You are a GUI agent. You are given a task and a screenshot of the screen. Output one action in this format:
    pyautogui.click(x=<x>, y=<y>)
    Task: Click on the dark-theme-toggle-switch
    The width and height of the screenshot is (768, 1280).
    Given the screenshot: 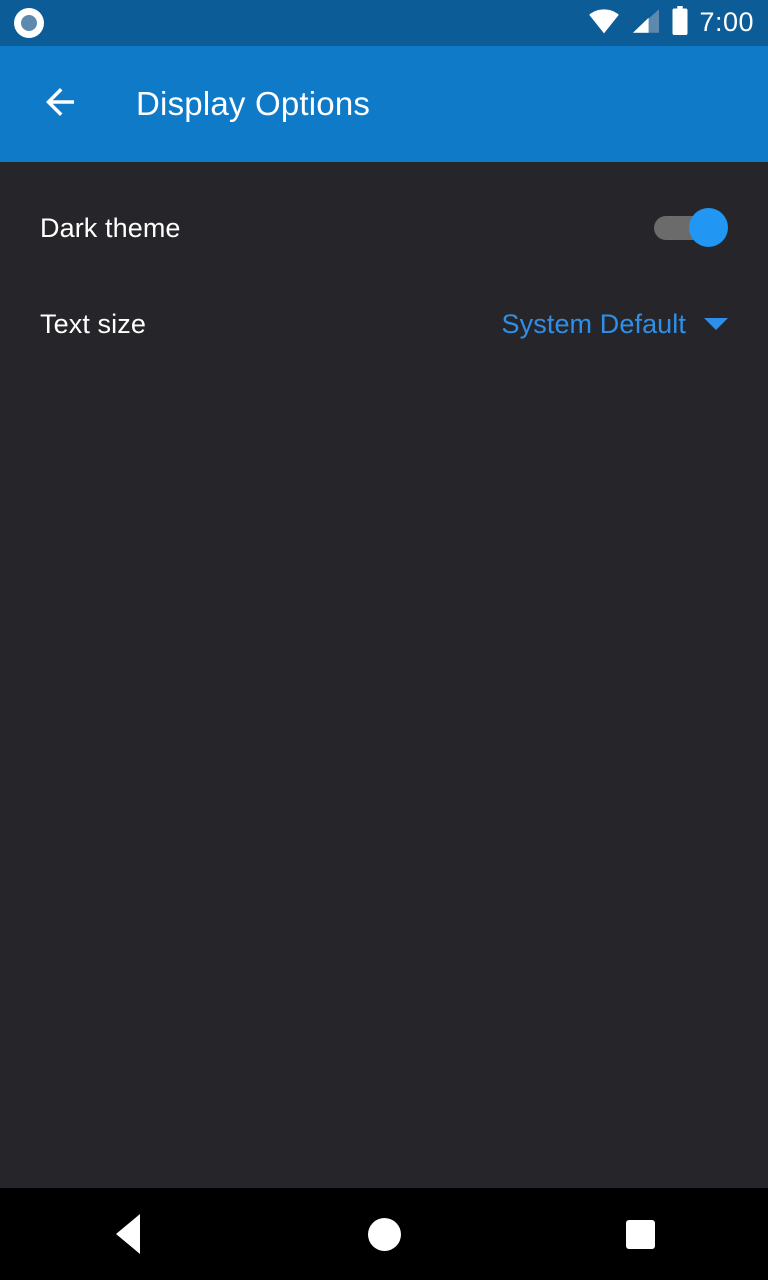 What is the action you would take?
    pyautogui.click(x=691, y=228)
    